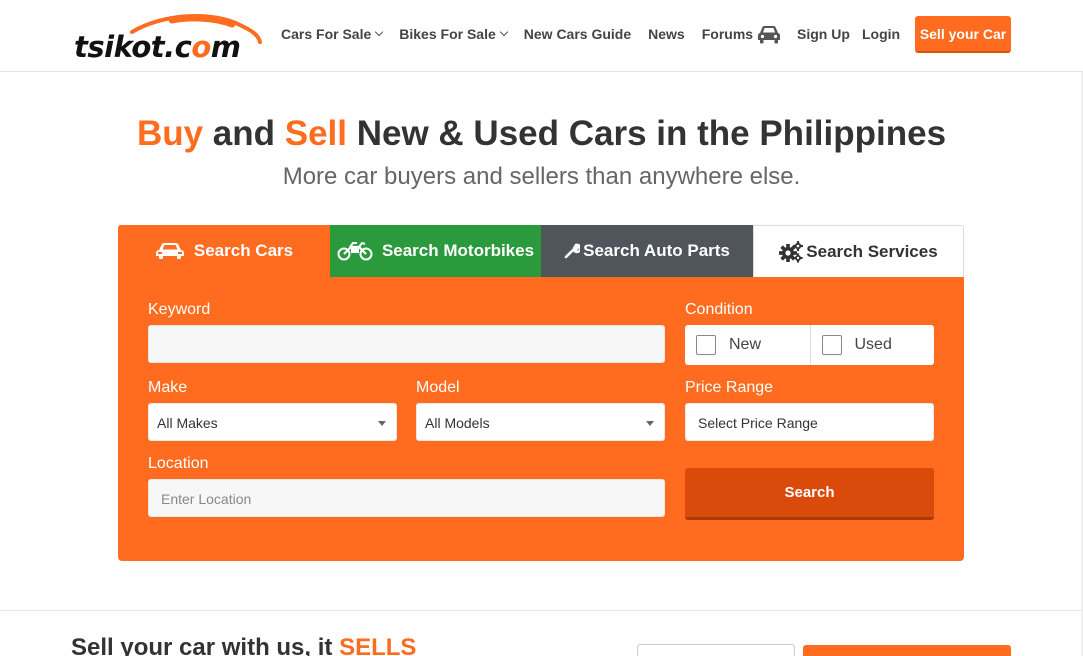 The height and width of the screenshot is (656, 1083). What do you see at coordinates (769, 34) in the screenshot?
I see `garage-car-icon` at bounding box center [769, 34].